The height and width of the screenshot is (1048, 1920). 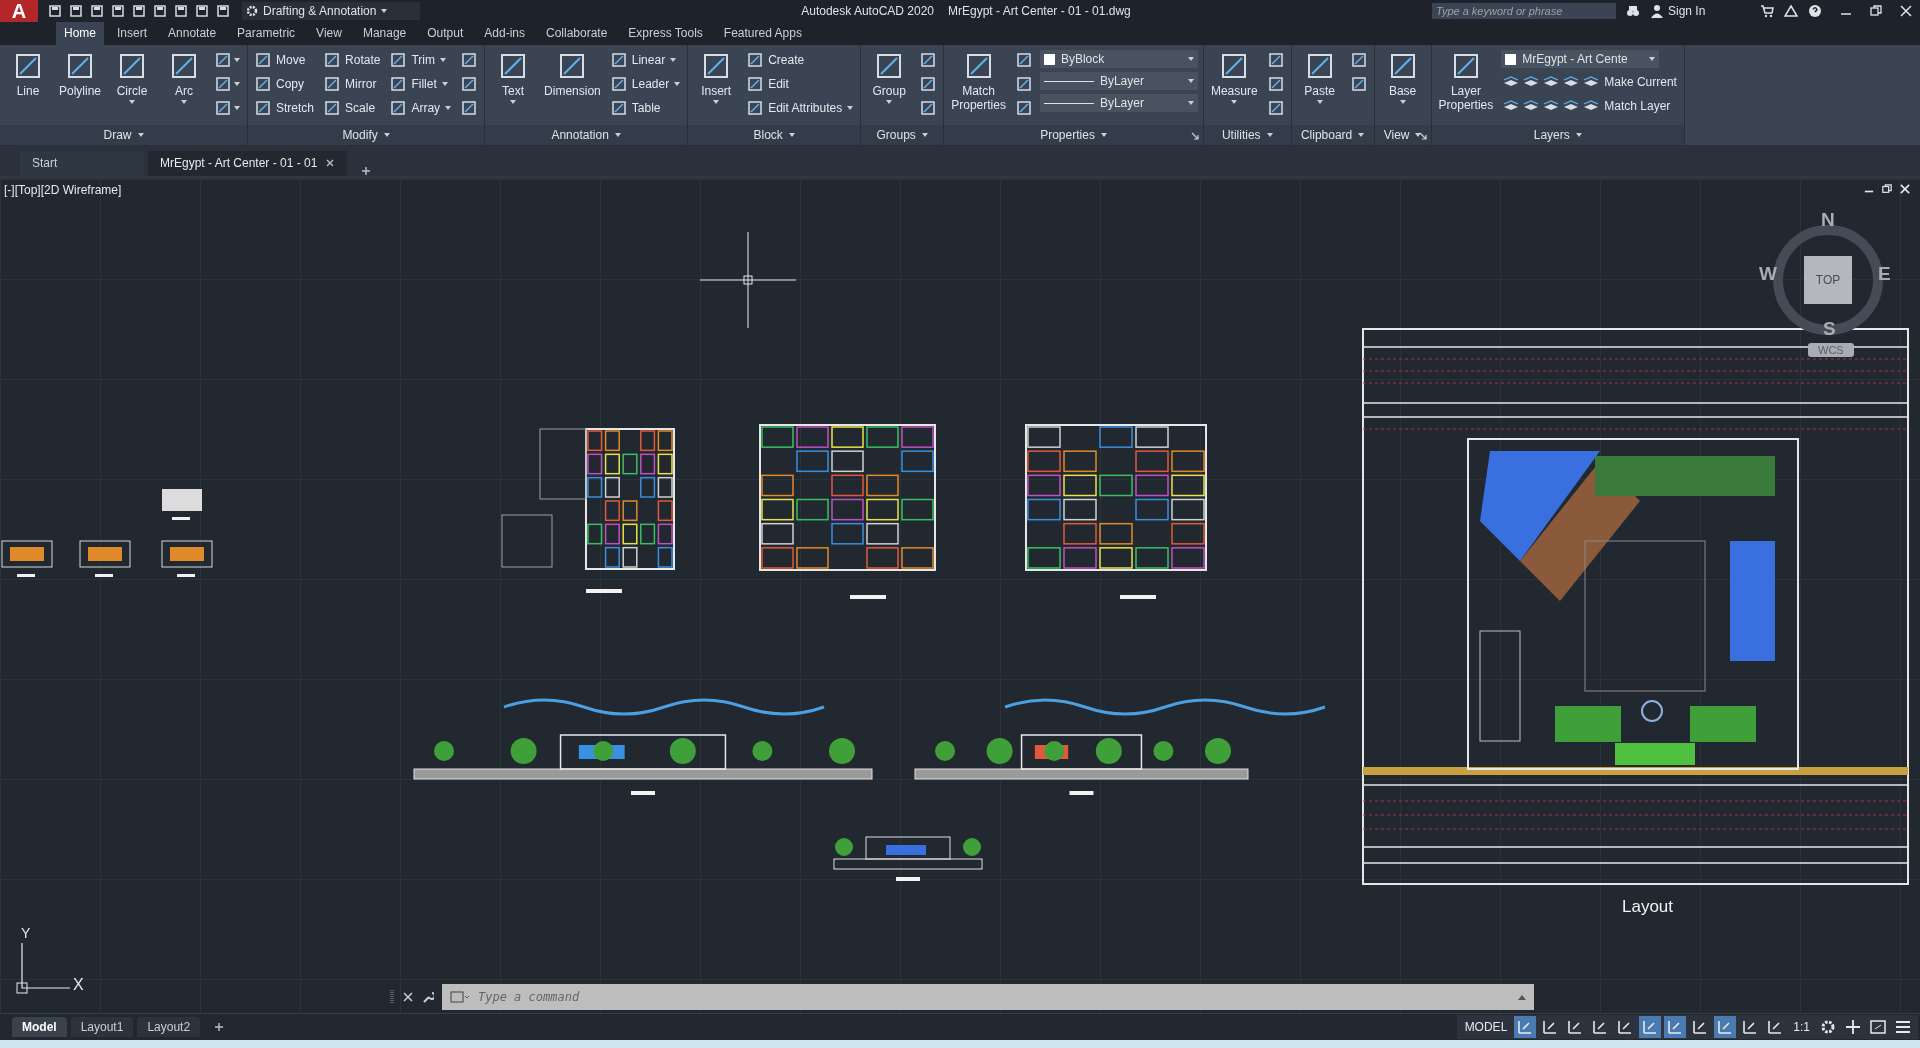 What do you see at coordinates (421, 108) in the screenshot?
I see `tool-button: Array` at bounding box center [421, 108].